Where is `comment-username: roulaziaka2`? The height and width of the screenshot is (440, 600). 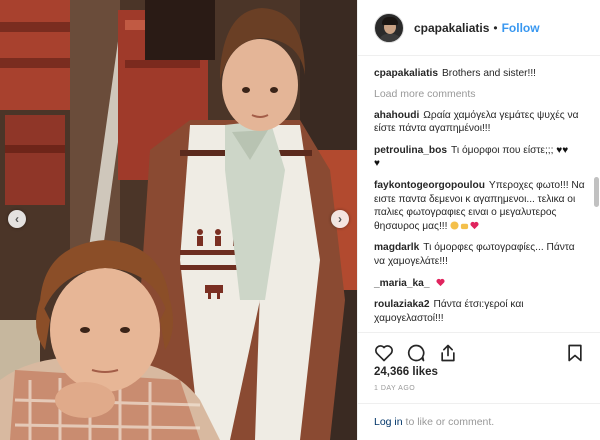 comment-username: roulaziaka2 is located at coordinates (402, 304).